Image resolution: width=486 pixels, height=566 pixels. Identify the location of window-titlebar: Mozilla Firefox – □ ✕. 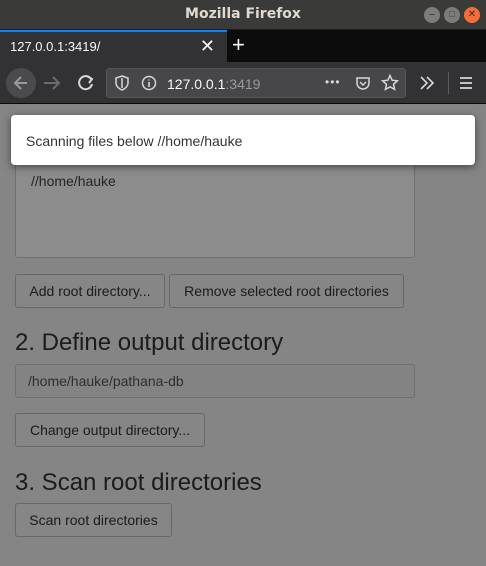
(243, 15).